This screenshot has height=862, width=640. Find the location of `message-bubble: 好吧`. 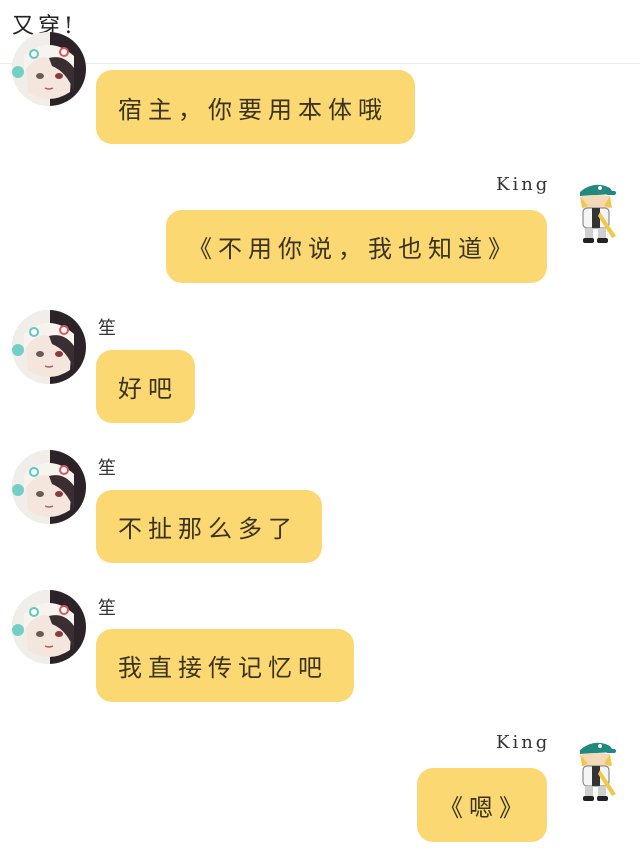

message-bubble: 好吧 is located at coordinates (145, 386).